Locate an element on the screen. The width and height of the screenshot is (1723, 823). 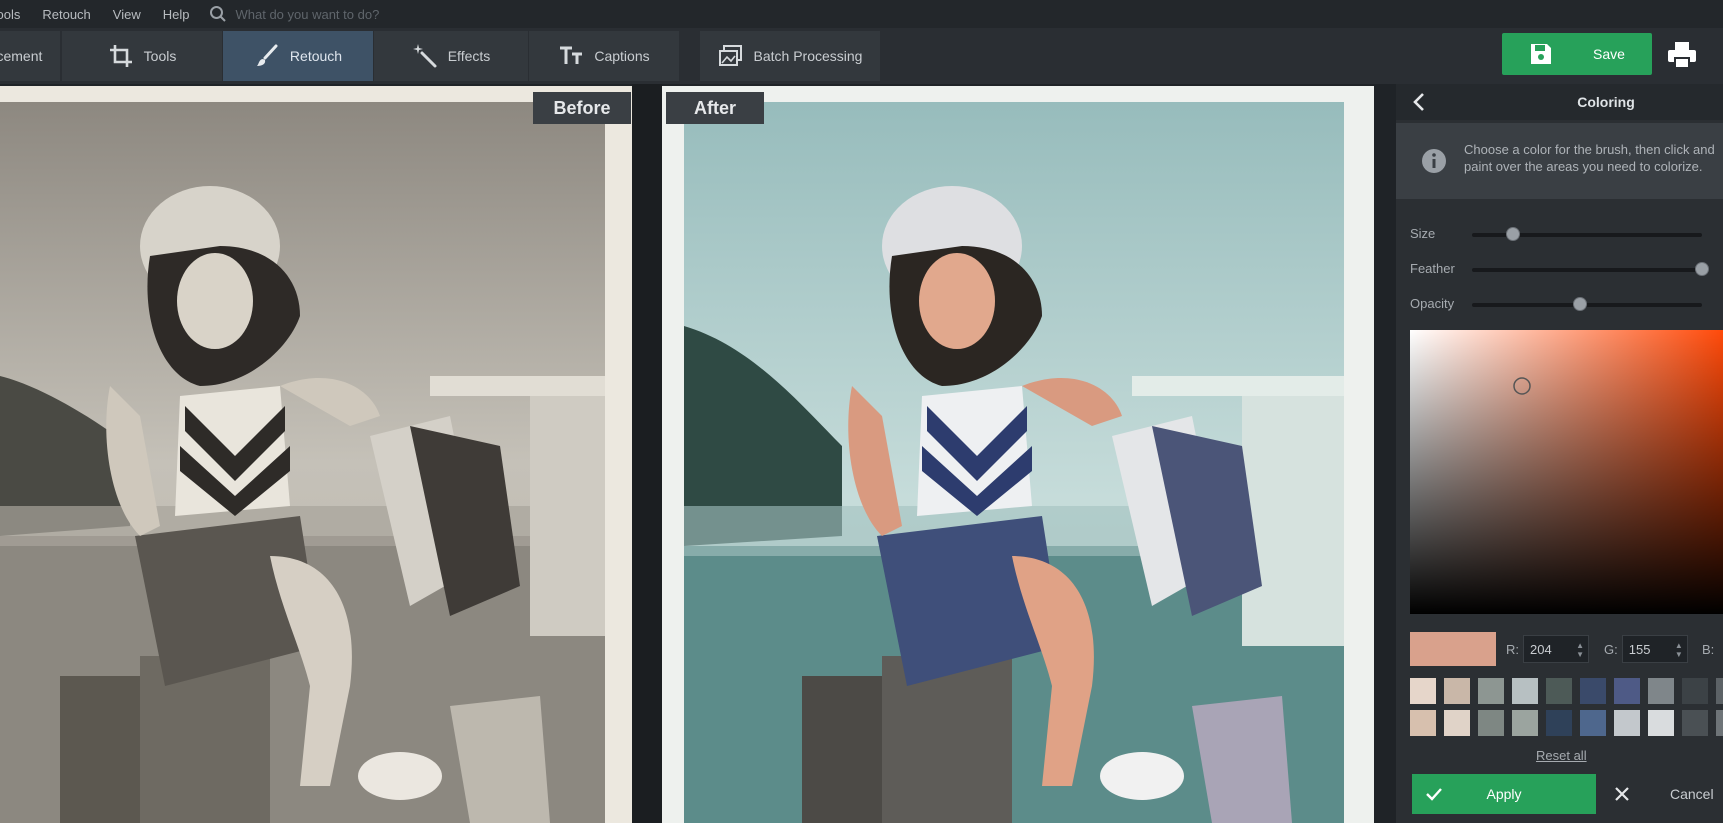
color-picker is located at coordinates (1566, 472).